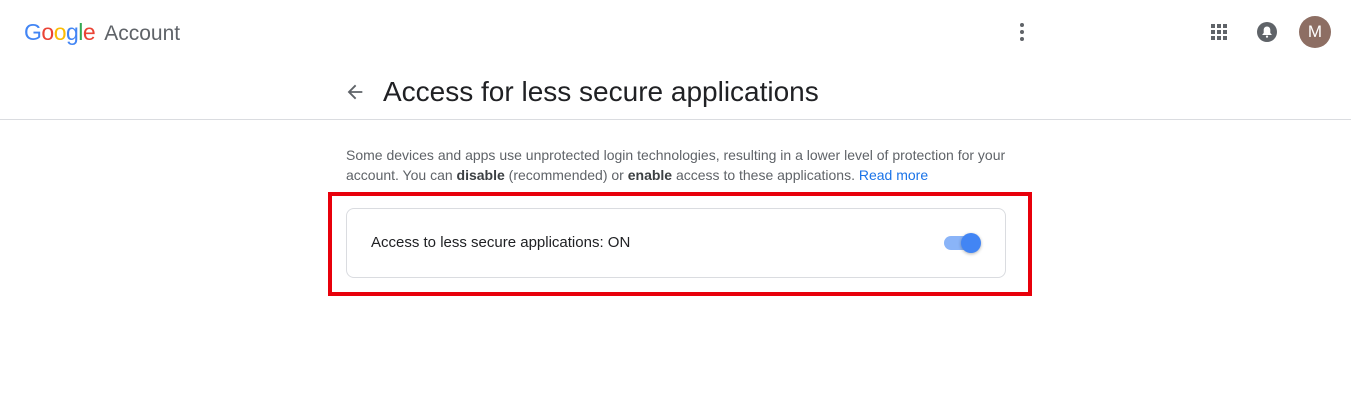  I want to click on notifications-button, so click(1267, 32).